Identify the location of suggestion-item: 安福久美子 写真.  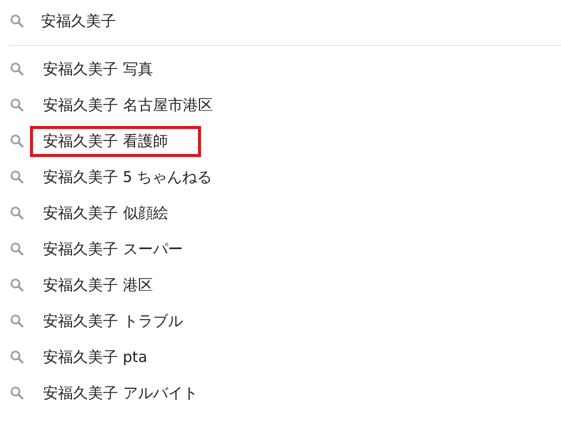
(102, 69).